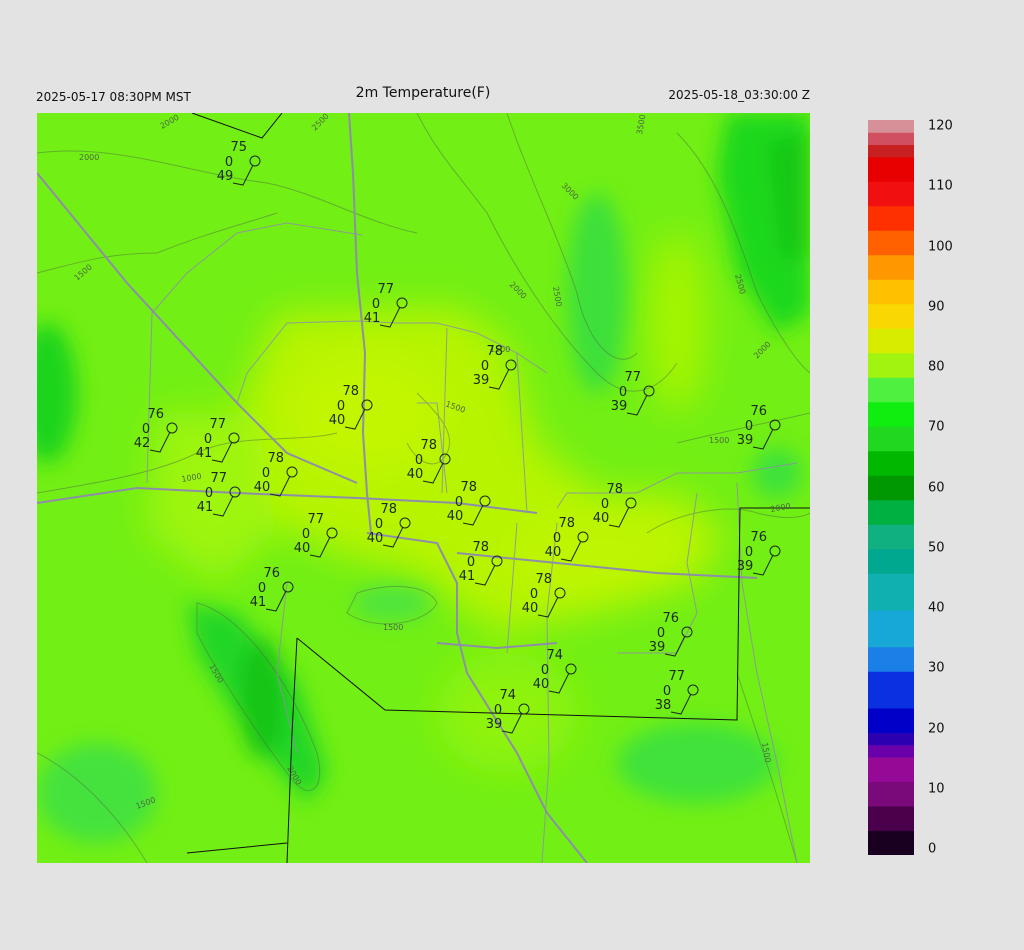 The width and height of the screenshot is (1024, 950). I want to click on cool-southwest-core, so click(262, 698).